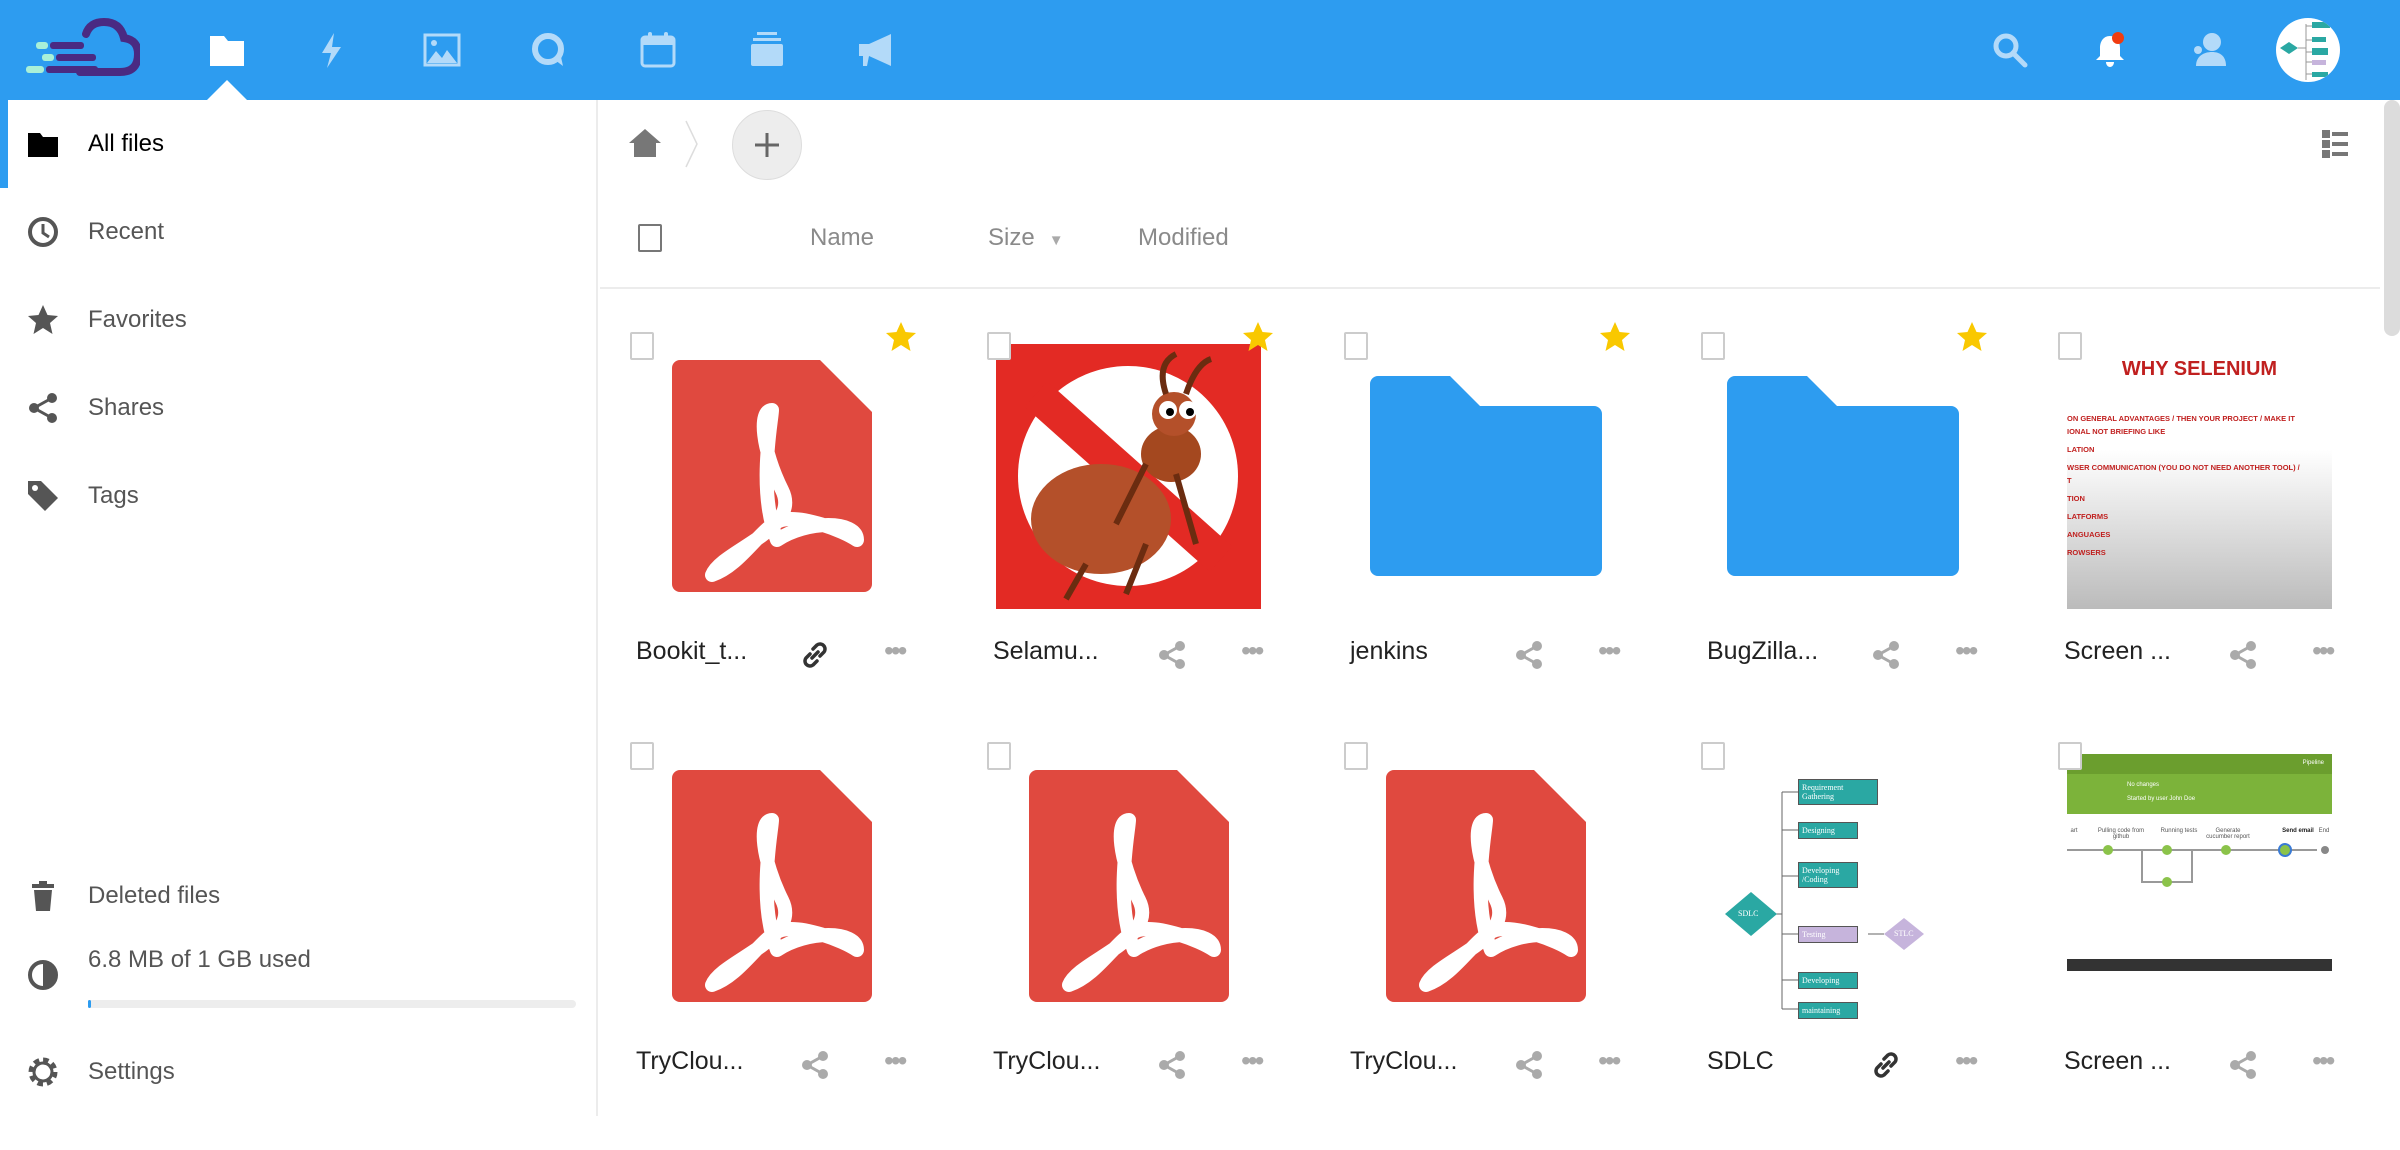  What do you see at coordinates (154, 895) in the screenshot?
I see `sidebar-item-label: Deleted files` at bounding box center [154, 895].